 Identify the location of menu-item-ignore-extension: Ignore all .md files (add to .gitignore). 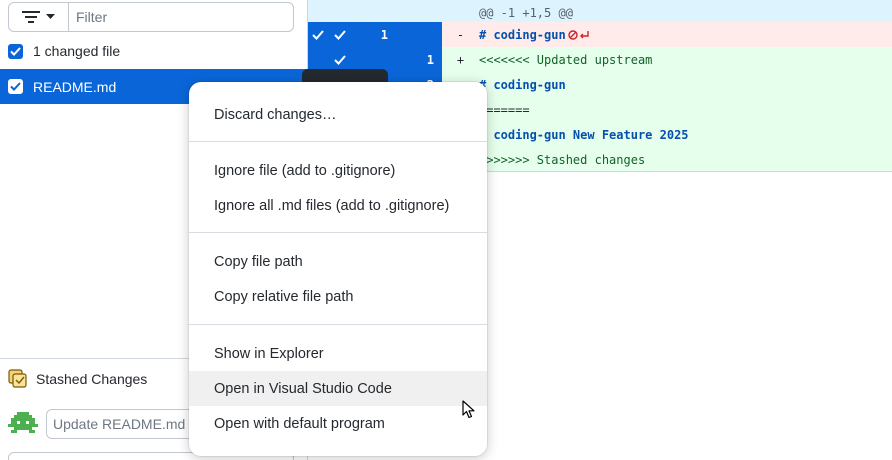
(338, 205).